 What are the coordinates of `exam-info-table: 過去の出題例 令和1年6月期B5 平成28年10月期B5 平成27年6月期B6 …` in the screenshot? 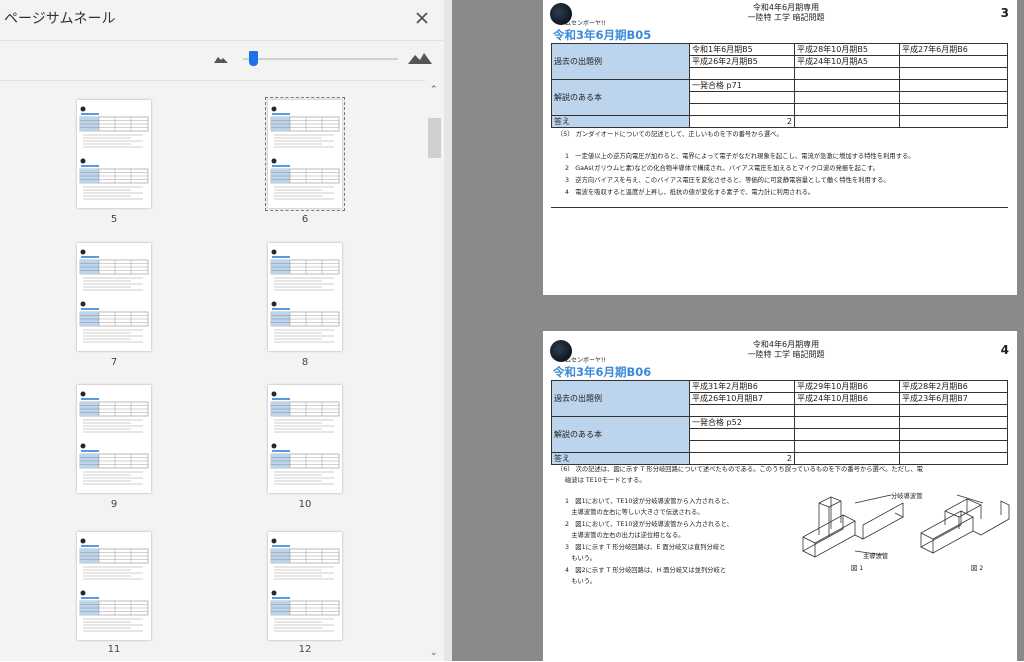 It's located at (779, 85).